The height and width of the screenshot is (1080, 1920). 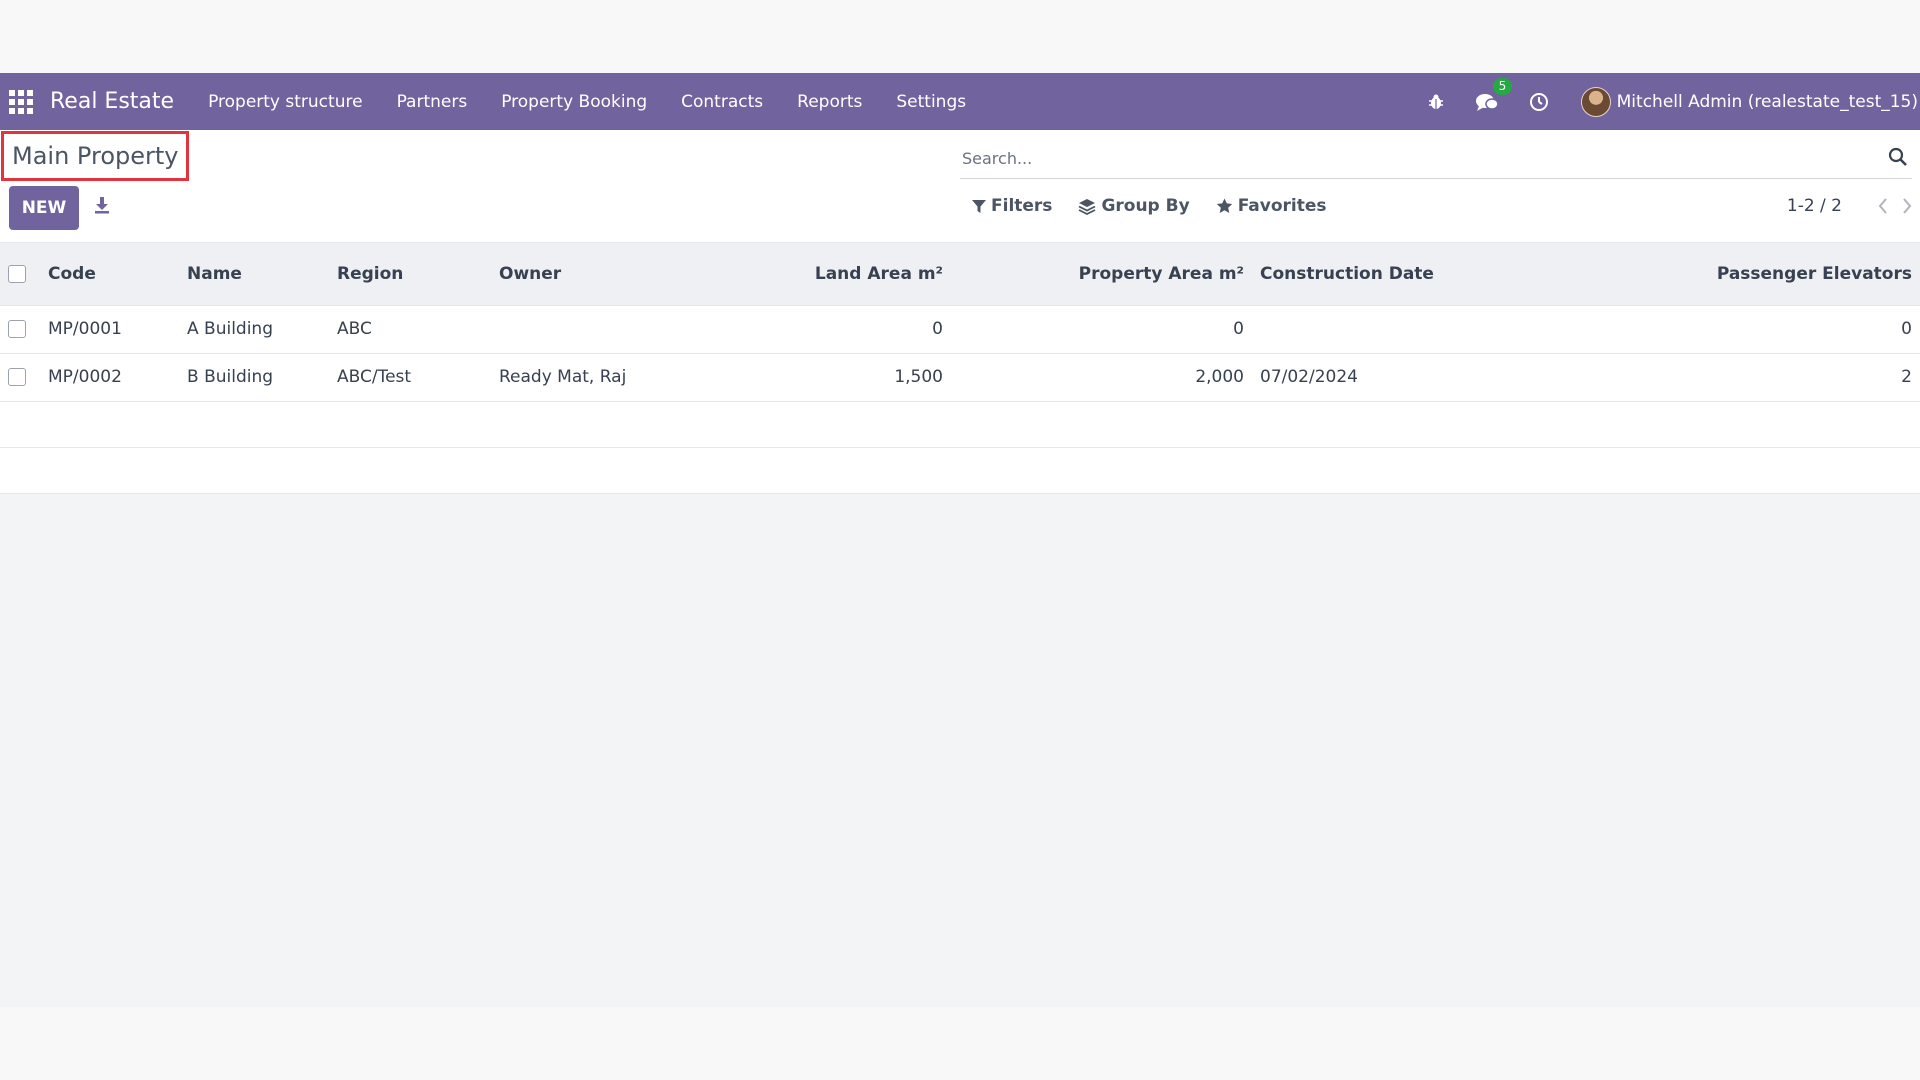 What do you see at coordinates (17, 273) in the screenshot?
I see `select-all-checkbox` at bounding box center [17, 273].